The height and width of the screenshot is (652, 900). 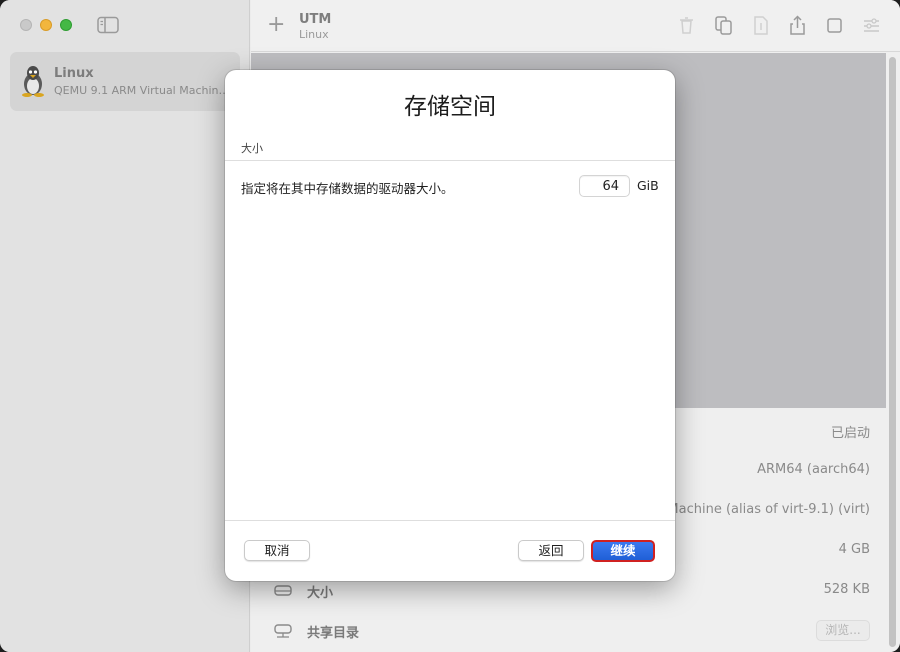 What do you see at coordinates (797, 25) in the screenshot?
I see `share-icon` at bounding box center [797, 25].